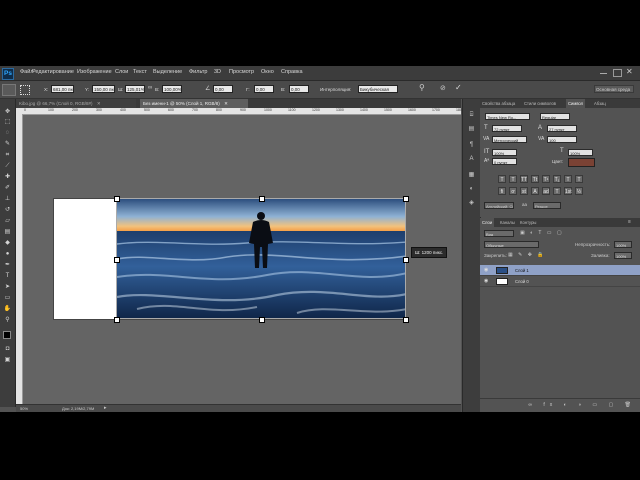 This screenshot has width=640, height=480. What do you see at coordinates (557, 179) in the screenshot?
I see `type-style-button-5: T₁` at bounding box center [557, 179].